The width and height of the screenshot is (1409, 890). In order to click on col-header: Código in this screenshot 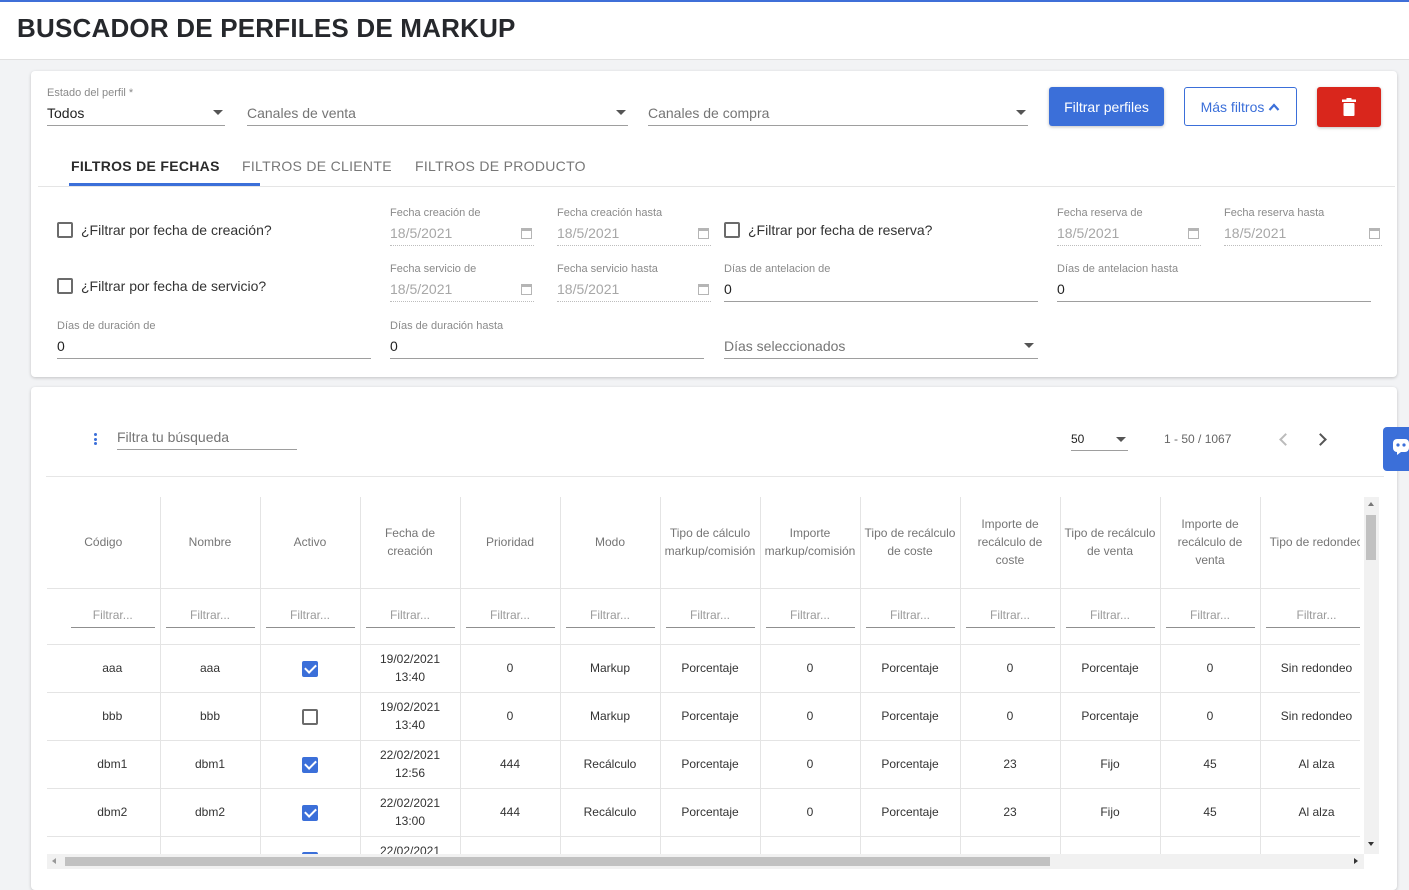, I will do `click(104, 543)`.